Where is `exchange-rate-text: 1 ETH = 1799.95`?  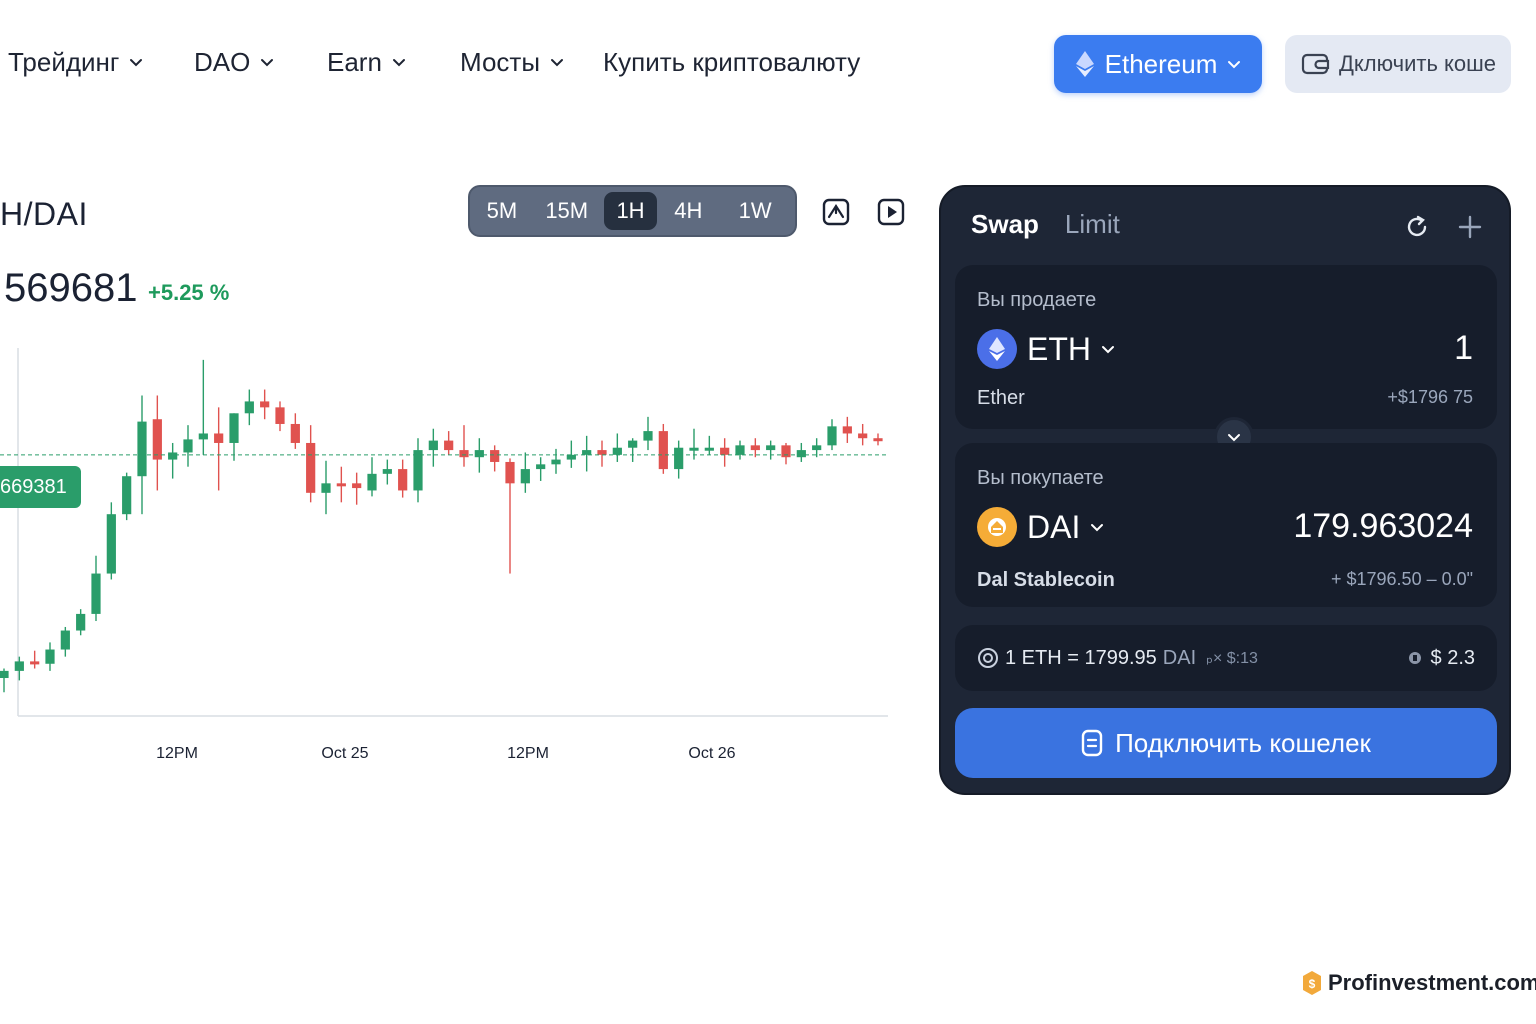
exchange-rate-text: 1 ETH = 1799.95 is located at coordinates (1081, 657).